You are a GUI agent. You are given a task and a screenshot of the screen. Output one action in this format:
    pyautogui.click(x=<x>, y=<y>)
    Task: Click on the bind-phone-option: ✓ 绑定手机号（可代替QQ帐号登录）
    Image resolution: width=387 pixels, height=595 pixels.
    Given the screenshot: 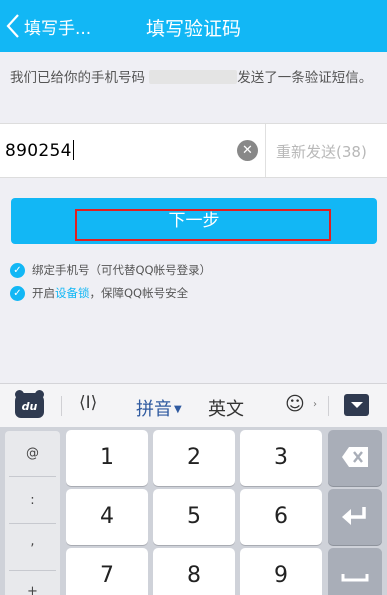 What is the action you would take?
    pyautogui.click(x=110, y=270)
    